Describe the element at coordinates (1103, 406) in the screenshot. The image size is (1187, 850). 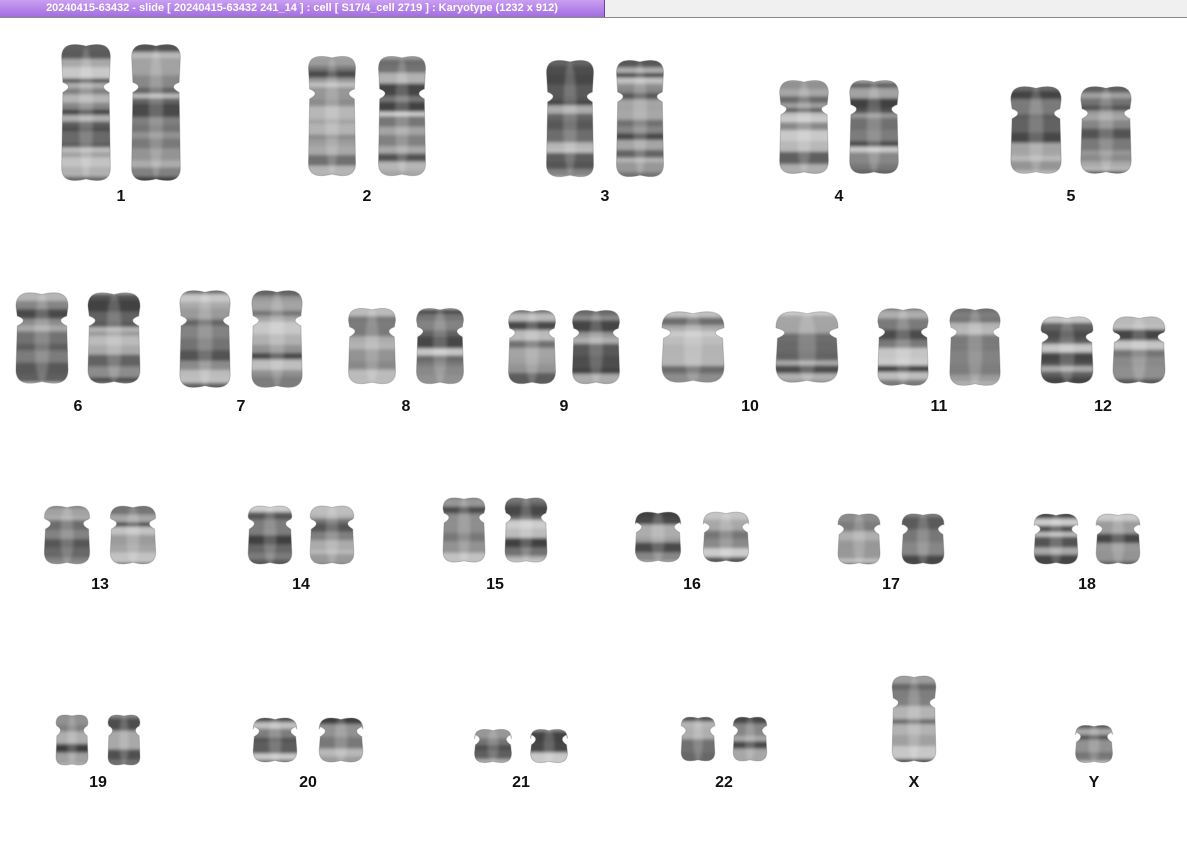
I see `chromosome-label-12: 12` at that location.